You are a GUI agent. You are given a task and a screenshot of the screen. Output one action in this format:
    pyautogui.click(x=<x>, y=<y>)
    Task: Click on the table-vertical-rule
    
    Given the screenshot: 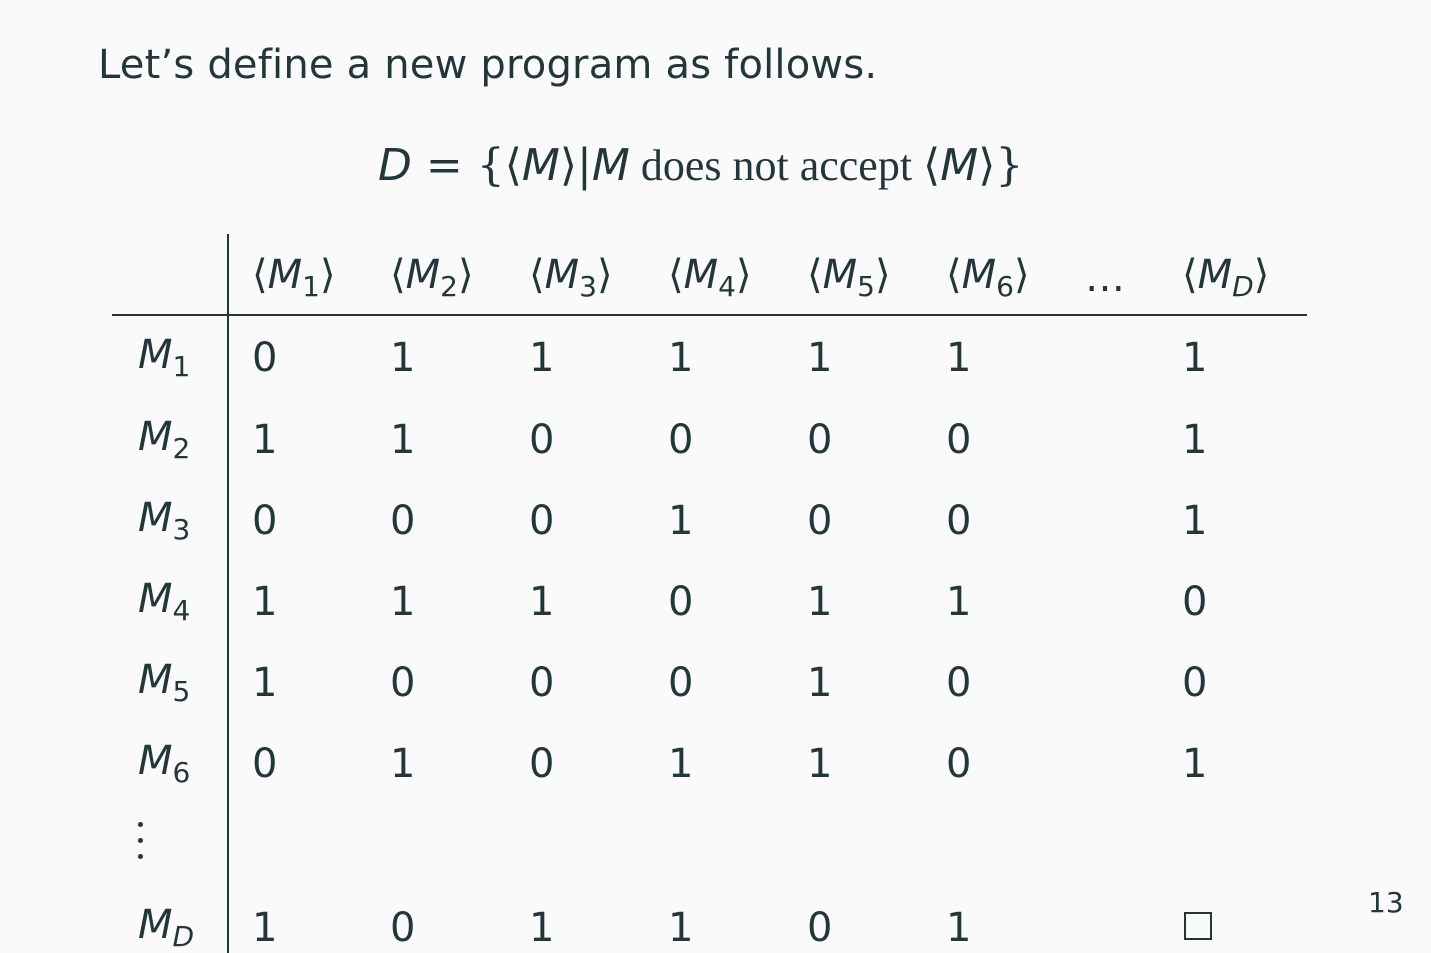 What is the action you would take?
    pyautogui.click(x=228, y=593)
    